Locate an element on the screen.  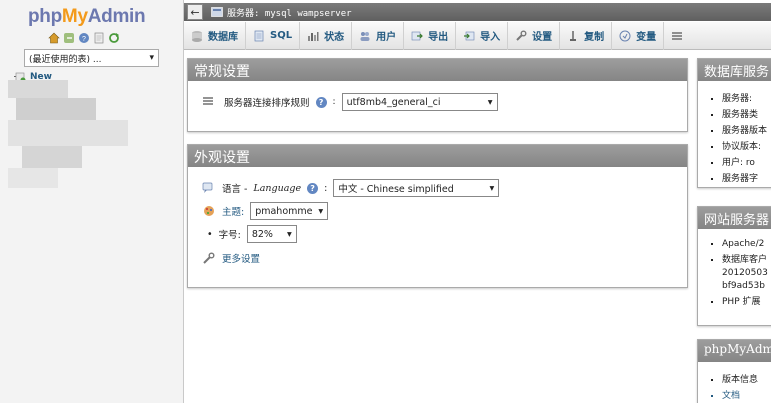
home-icon is located at coordinates (54, 38).